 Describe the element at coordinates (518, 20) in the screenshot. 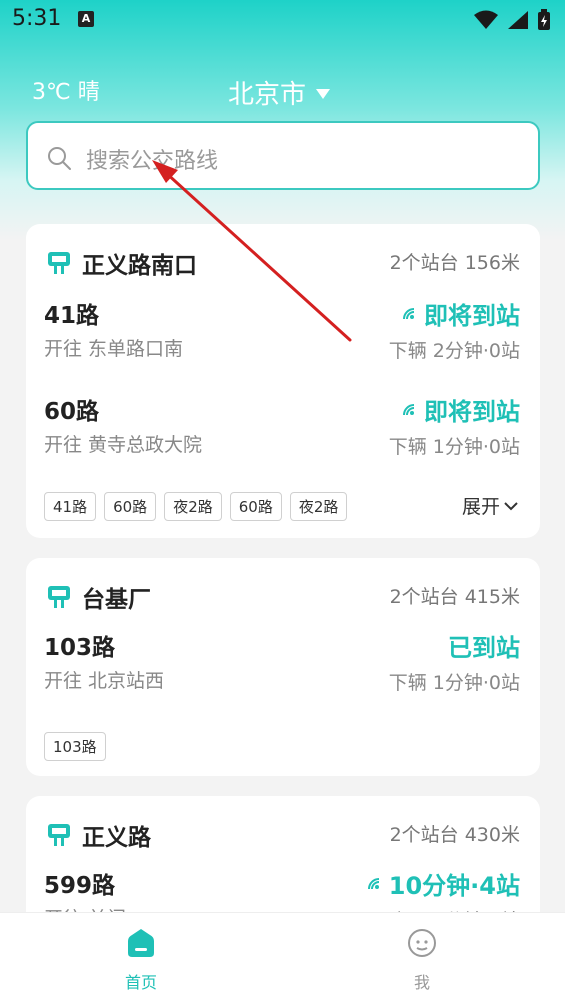

I see `signal-icon` at that location.